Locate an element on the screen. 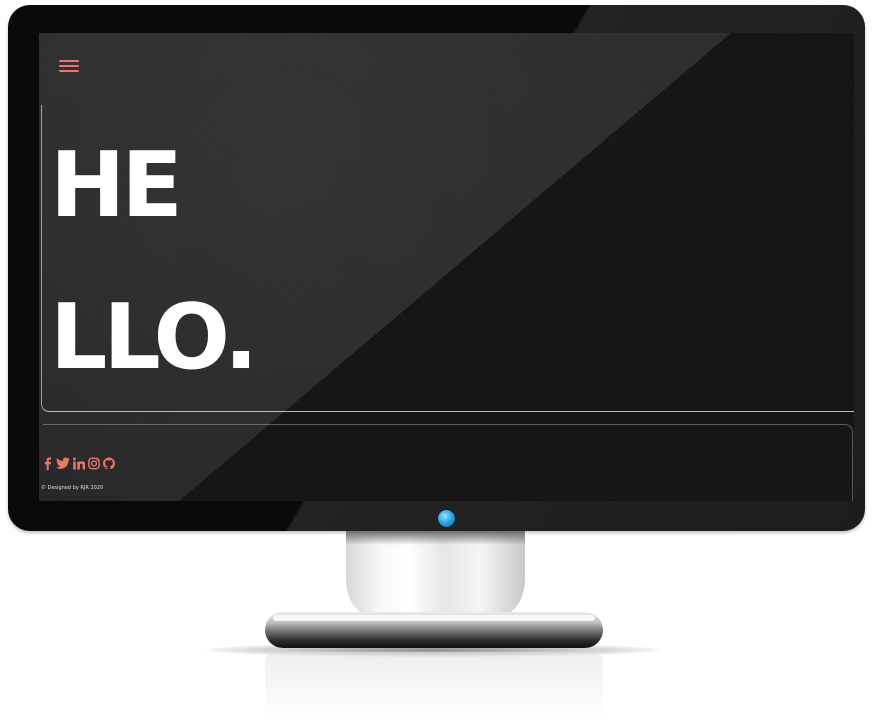 This screenshot has height=722, width=881. github-icon is located at coordinates (109, 463).